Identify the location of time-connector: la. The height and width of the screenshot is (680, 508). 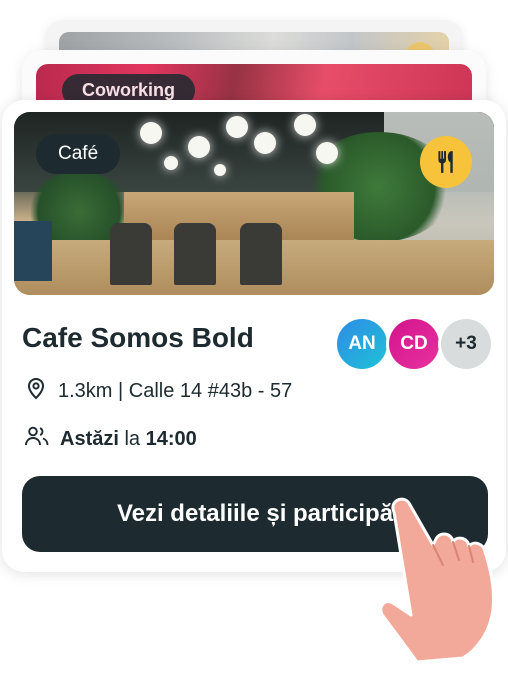
(132, 438).